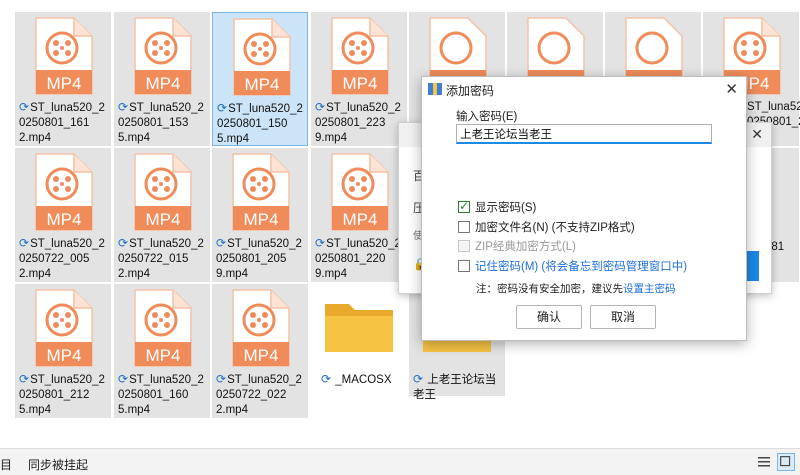 Image resolution: width=800 pixels, height=475 pixels. I want to click on file-name: ⟳ST_luna520_2 0250801_161 2.mp4, so click(62, 122).